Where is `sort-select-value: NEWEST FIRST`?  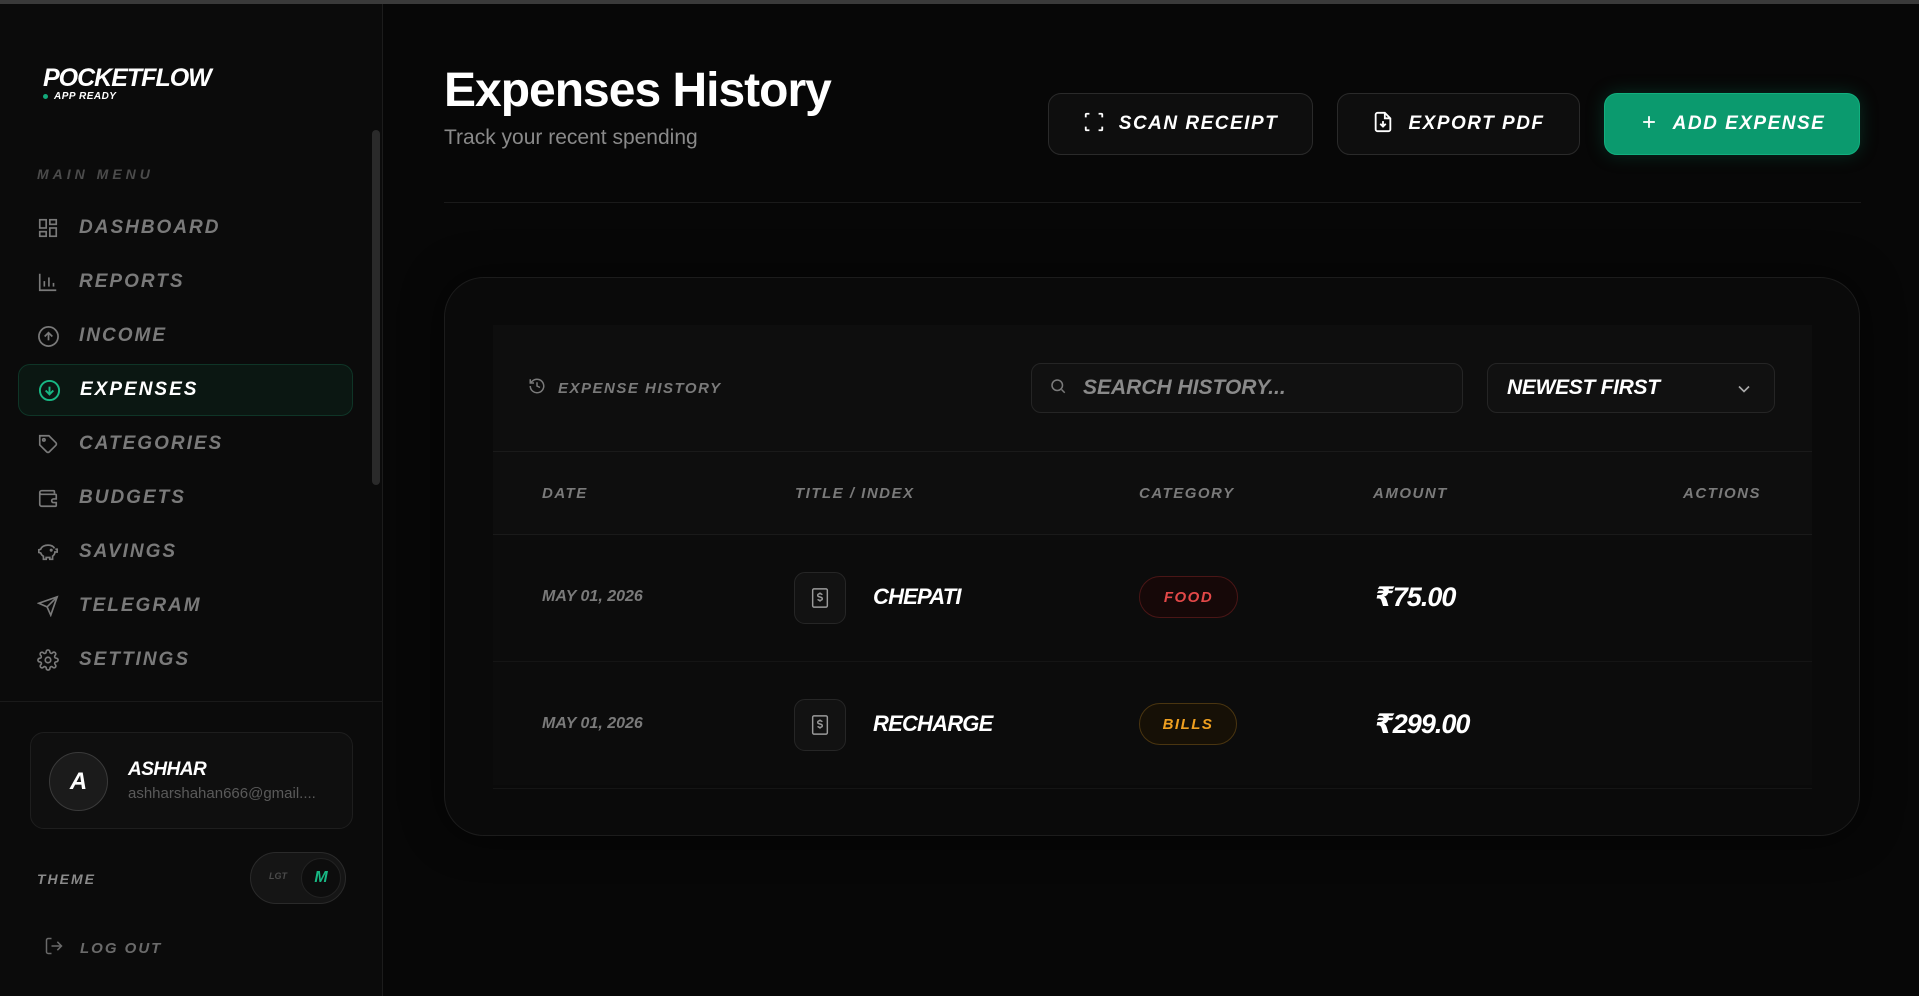
sort-select-value: NEWEST FIRST is located at coordinates (1583, 387).